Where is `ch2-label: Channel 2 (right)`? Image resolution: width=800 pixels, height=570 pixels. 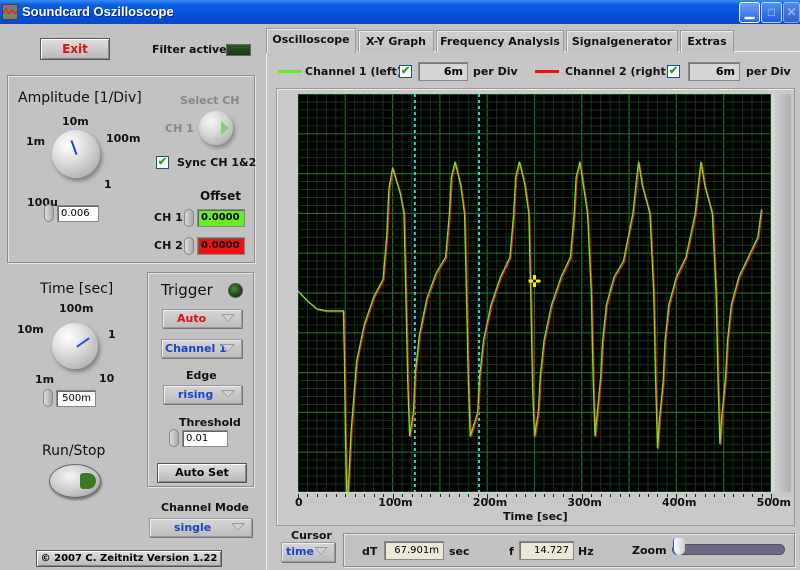 ch2-label: Channel 2 (right) is located at coordinates (618, 71).